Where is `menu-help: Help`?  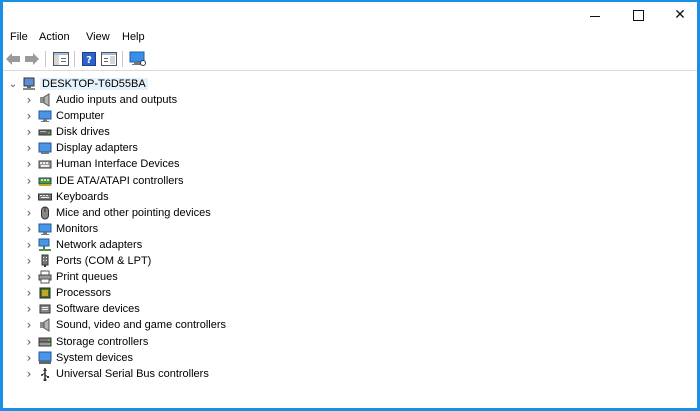
menu-help: Help is located at coordinates (133, 37).